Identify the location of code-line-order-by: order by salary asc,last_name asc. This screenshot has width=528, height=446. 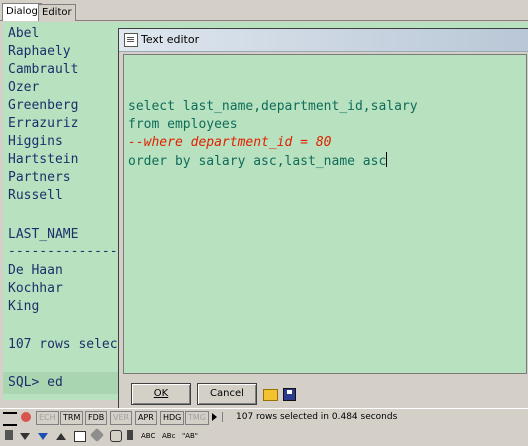
(258, 161).